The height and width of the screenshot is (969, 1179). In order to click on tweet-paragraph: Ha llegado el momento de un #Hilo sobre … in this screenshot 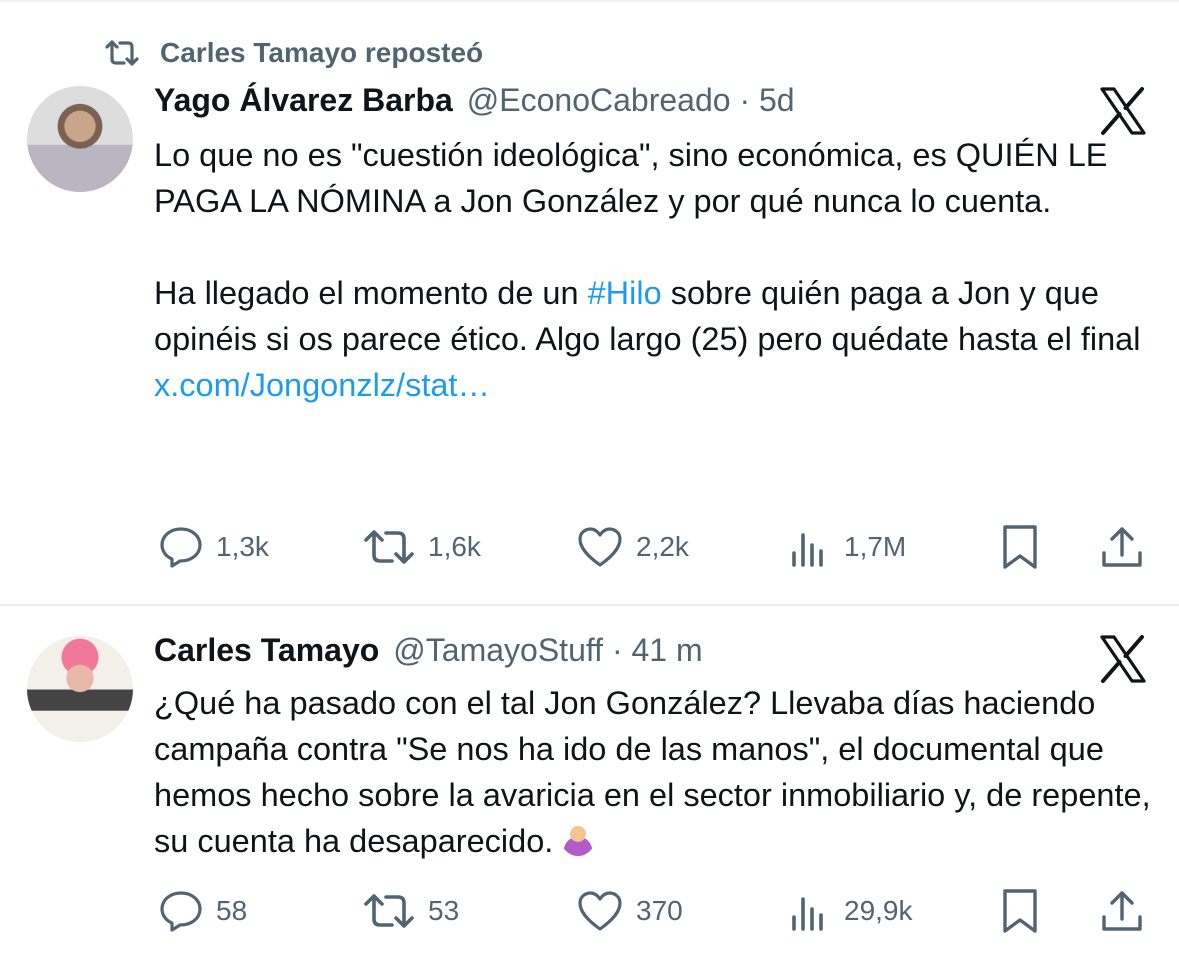, I will do `click(659, 316)`.